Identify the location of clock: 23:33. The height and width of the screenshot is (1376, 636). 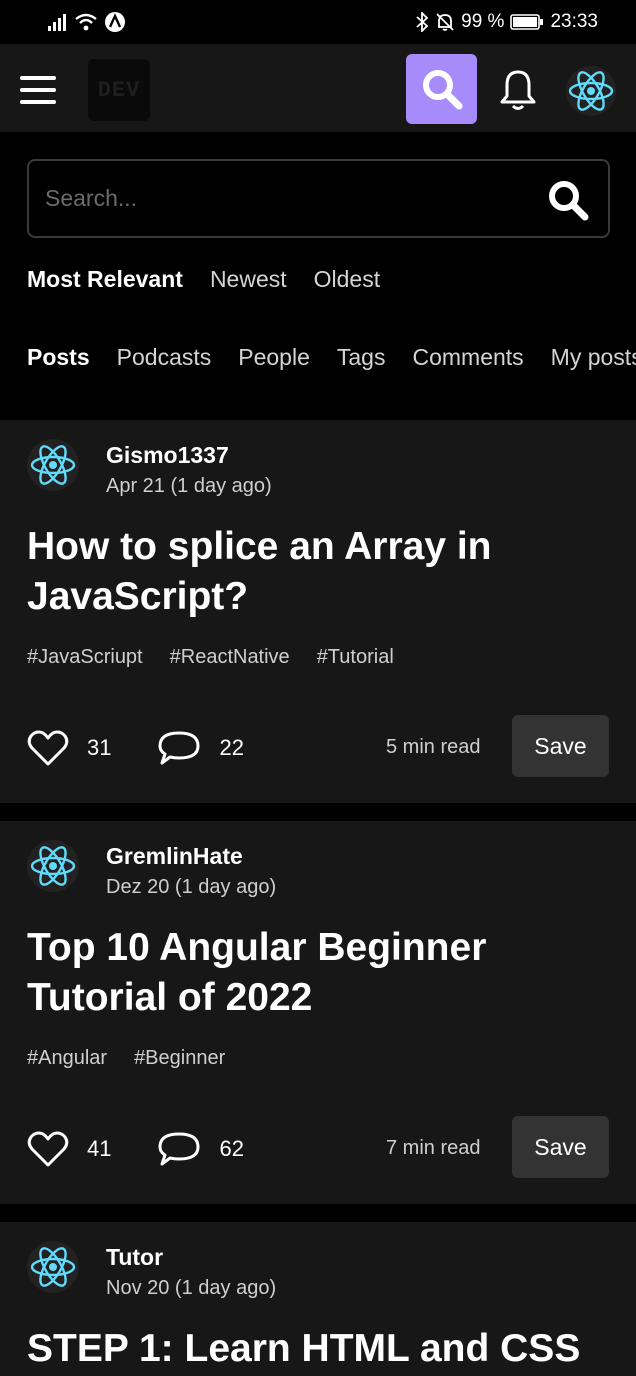
(574, 21).